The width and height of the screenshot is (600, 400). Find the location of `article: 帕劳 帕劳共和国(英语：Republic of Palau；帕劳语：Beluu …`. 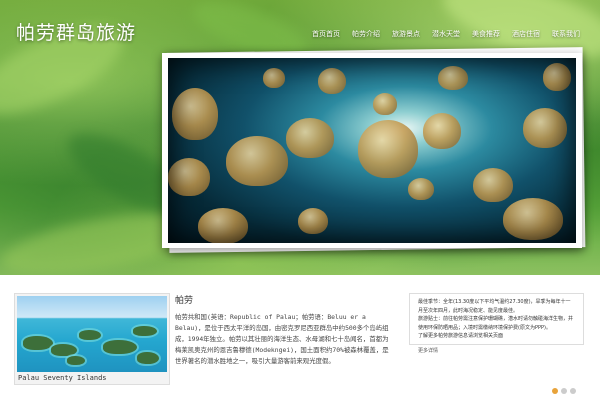

article: 帕劳 帕劳共和国(英语：Republic of Palau；帕劳语：Beluu … is located at coordinates (285, 330).